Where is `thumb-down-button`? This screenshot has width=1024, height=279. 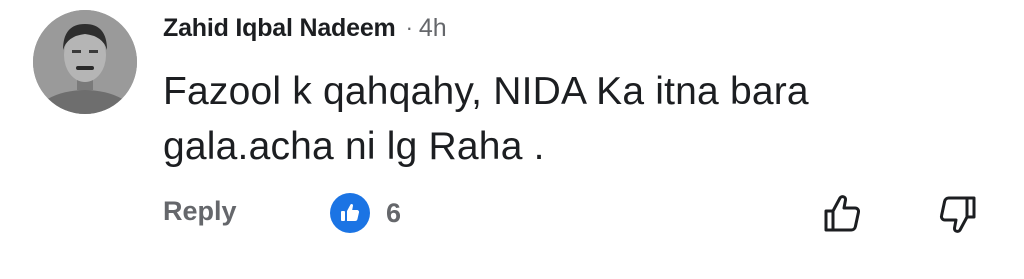
thumb-down-button is located at coordinates (958, 214).